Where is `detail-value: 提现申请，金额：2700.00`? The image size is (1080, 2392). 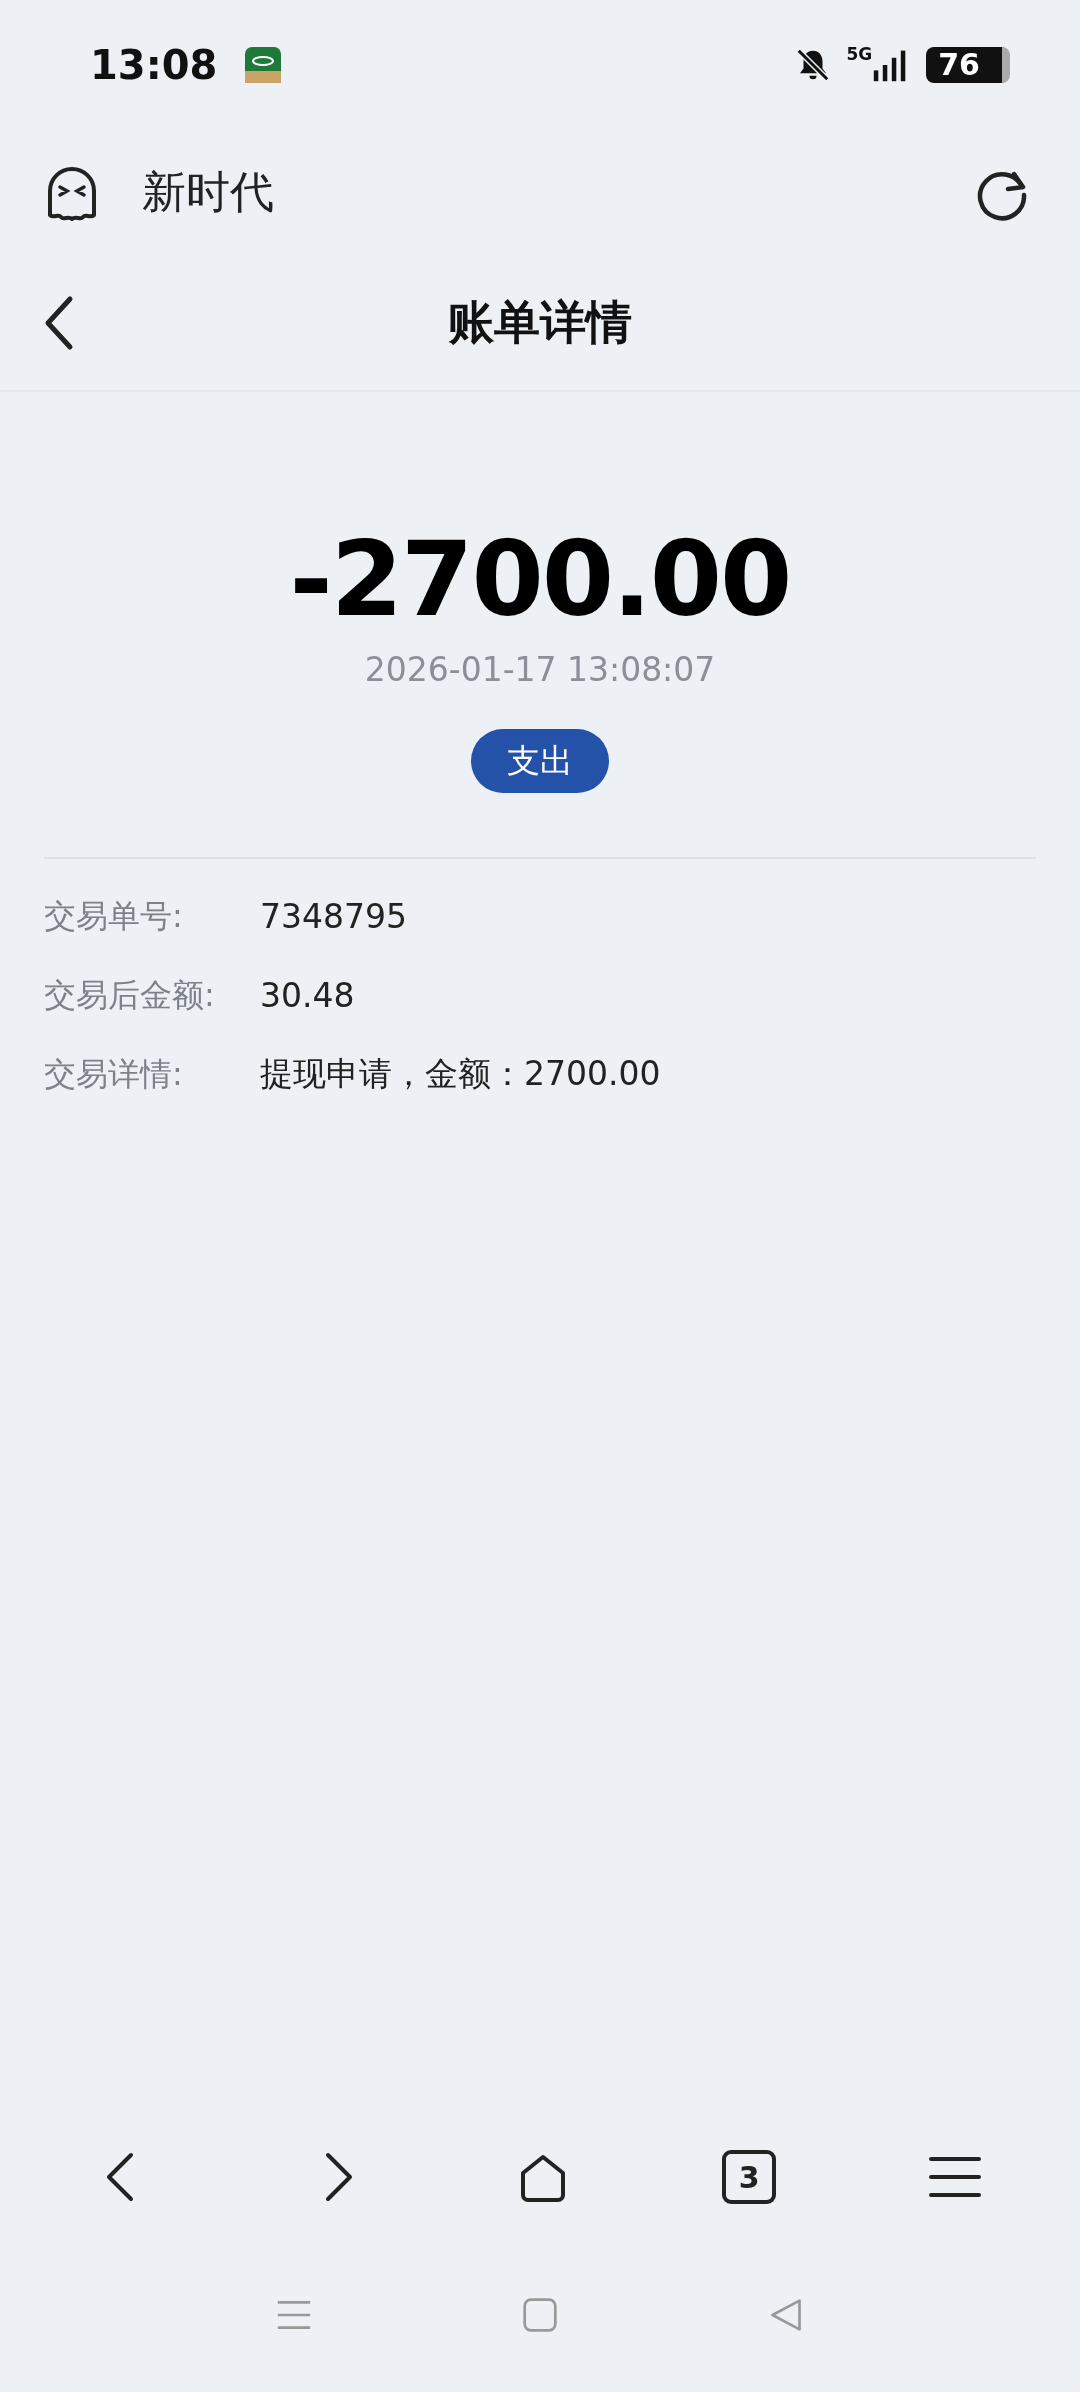 detail-value: 提现申请，金额：2700.00 is located at coordinates (460, 1074).